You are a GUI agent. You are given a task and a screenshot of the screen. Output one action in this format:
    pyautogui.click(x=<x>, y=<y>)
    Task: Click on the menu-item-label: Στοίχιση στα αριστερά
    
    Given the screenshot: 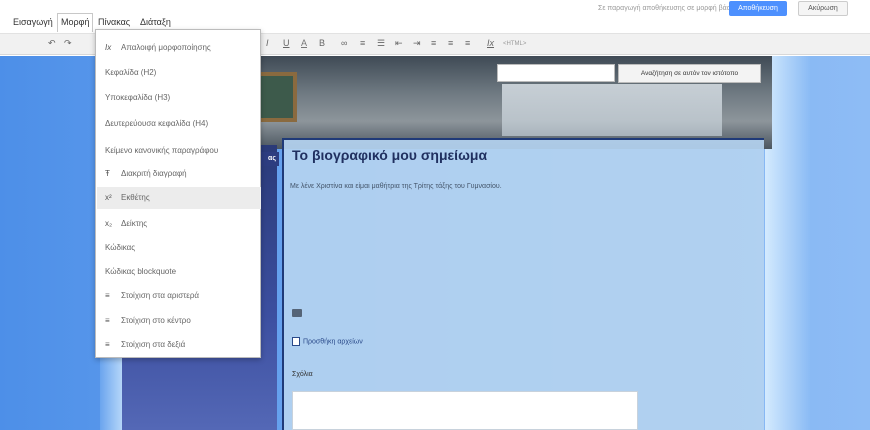 What is the action you would take?
    pyautogui.click(x=160, y=295)
    